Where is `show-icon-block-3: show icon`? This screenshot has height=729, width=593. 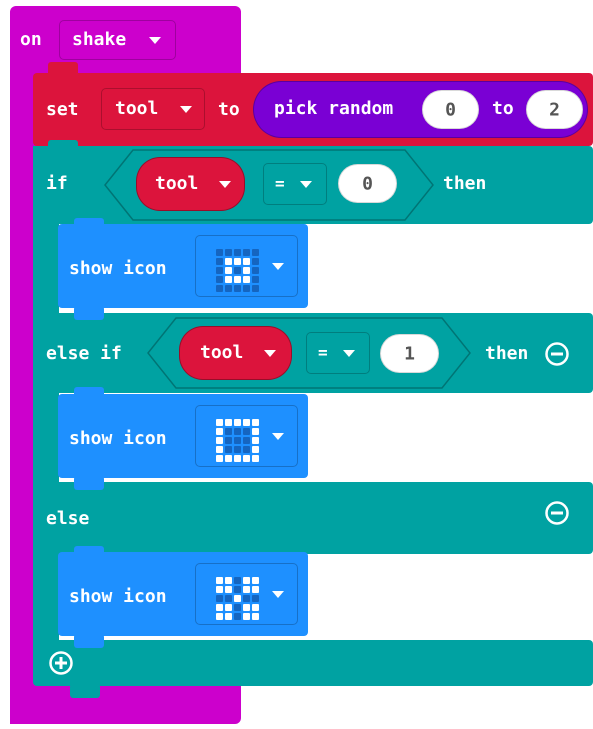
show-icon-block-3: show icon is located at coordinates (183, 594).